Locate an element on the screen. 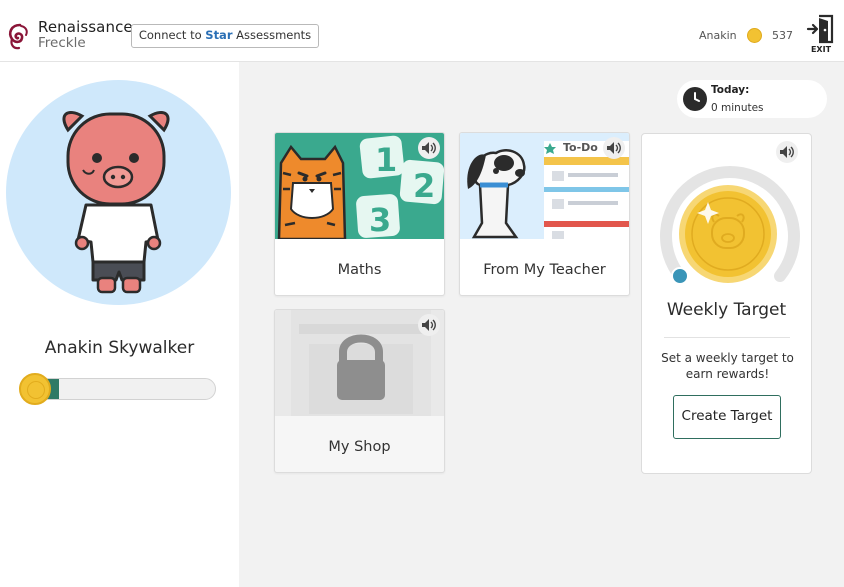  student-name: Anakin Skywalker is located at coordinates (119, 348).